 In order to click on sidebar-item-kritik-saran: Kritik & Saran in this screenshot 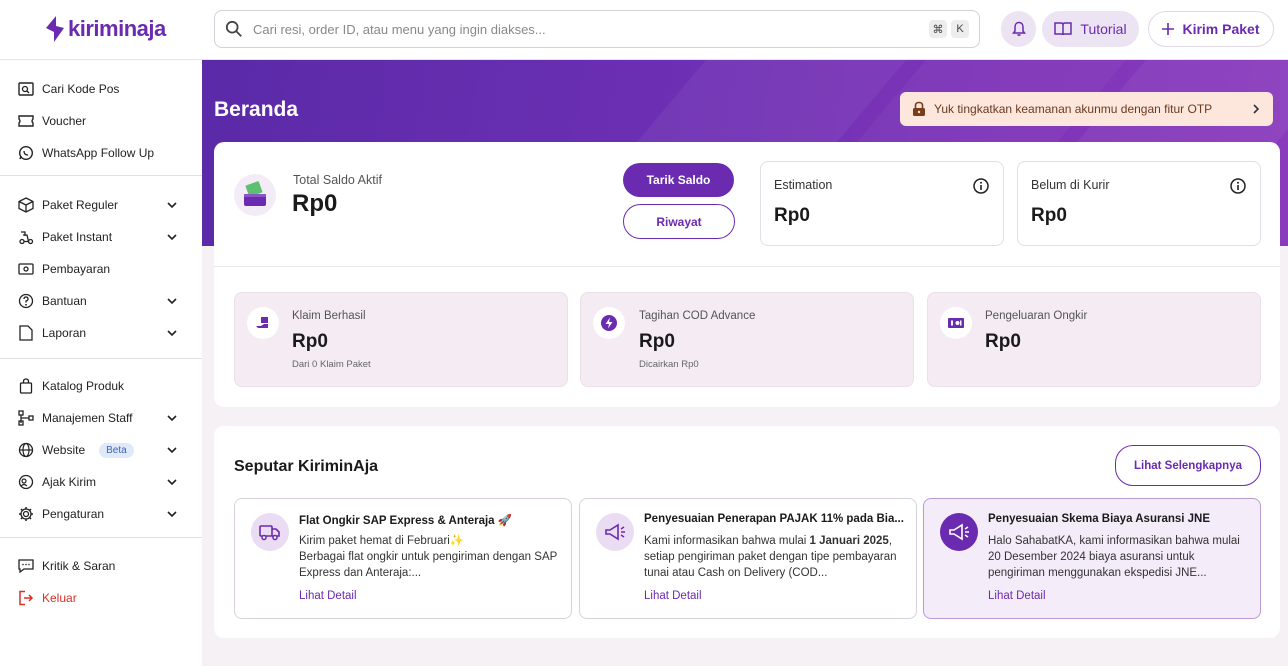, I will do `click(101, 566)`.